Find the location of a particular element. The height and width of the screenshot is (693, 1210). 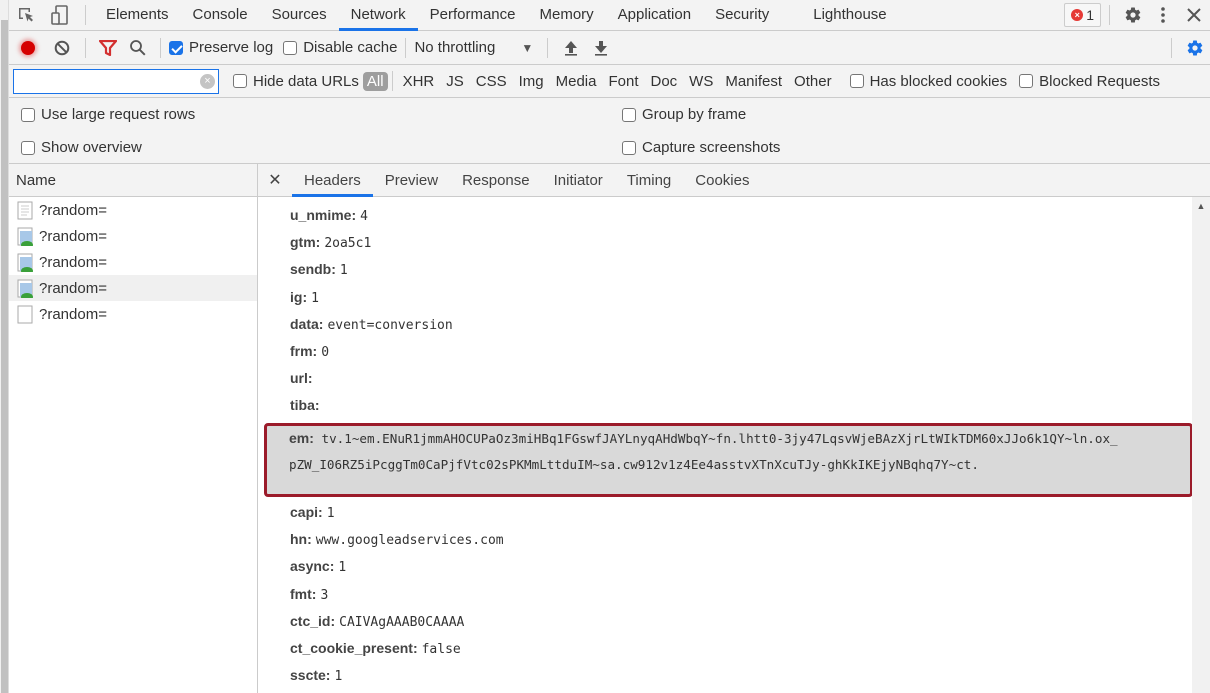

show-overview-box is located at coordinates (28, 147).